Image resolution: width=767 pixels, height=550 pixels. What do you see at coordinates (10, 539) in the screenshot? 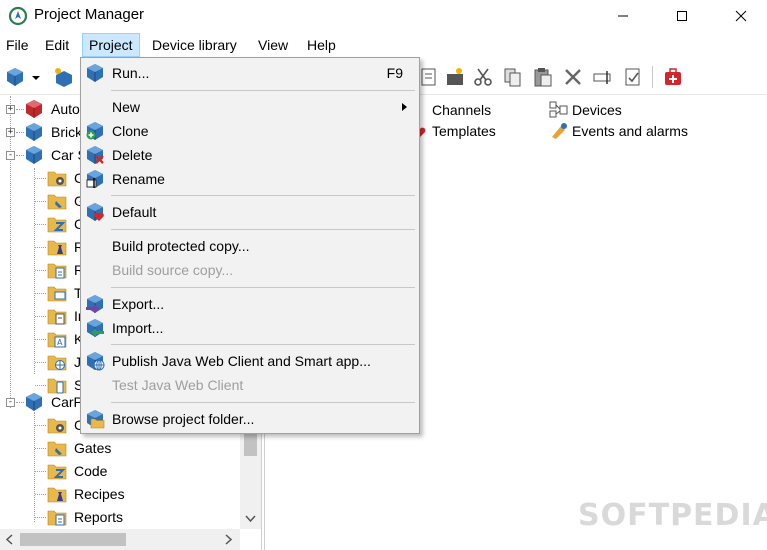
I see `scroll-left-icon` at bounding box center [10, 539].